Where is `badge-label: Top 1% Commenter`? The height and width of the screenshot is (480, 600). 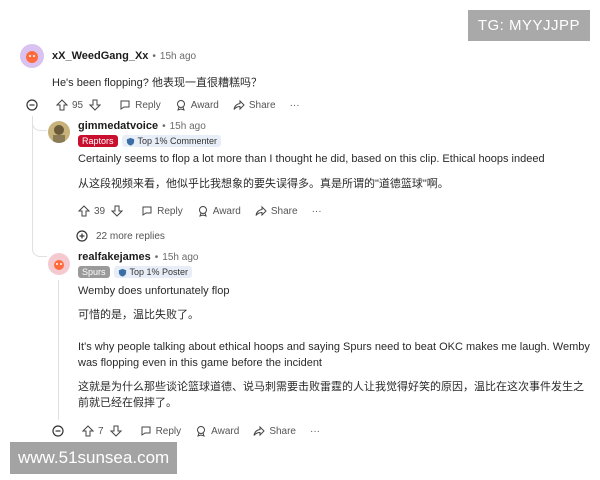 badge-label: Top 1% Commenter is located at coordinates (177, 141).